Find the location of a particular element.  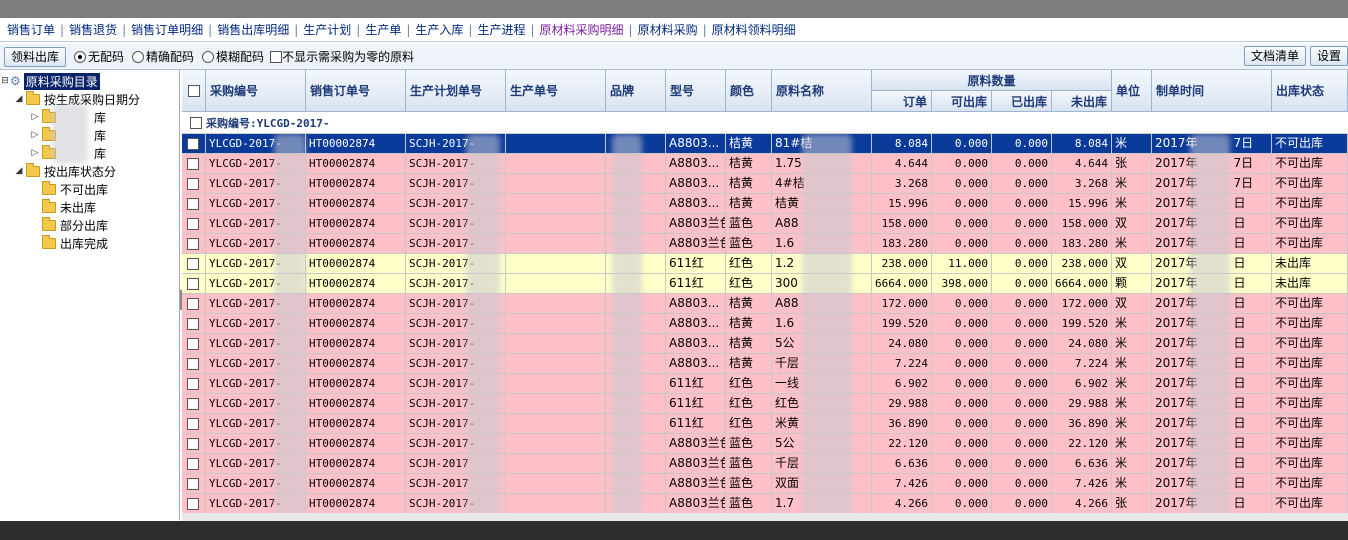

menu-item-4: 生产计划 is located at coordinates (327, 29).